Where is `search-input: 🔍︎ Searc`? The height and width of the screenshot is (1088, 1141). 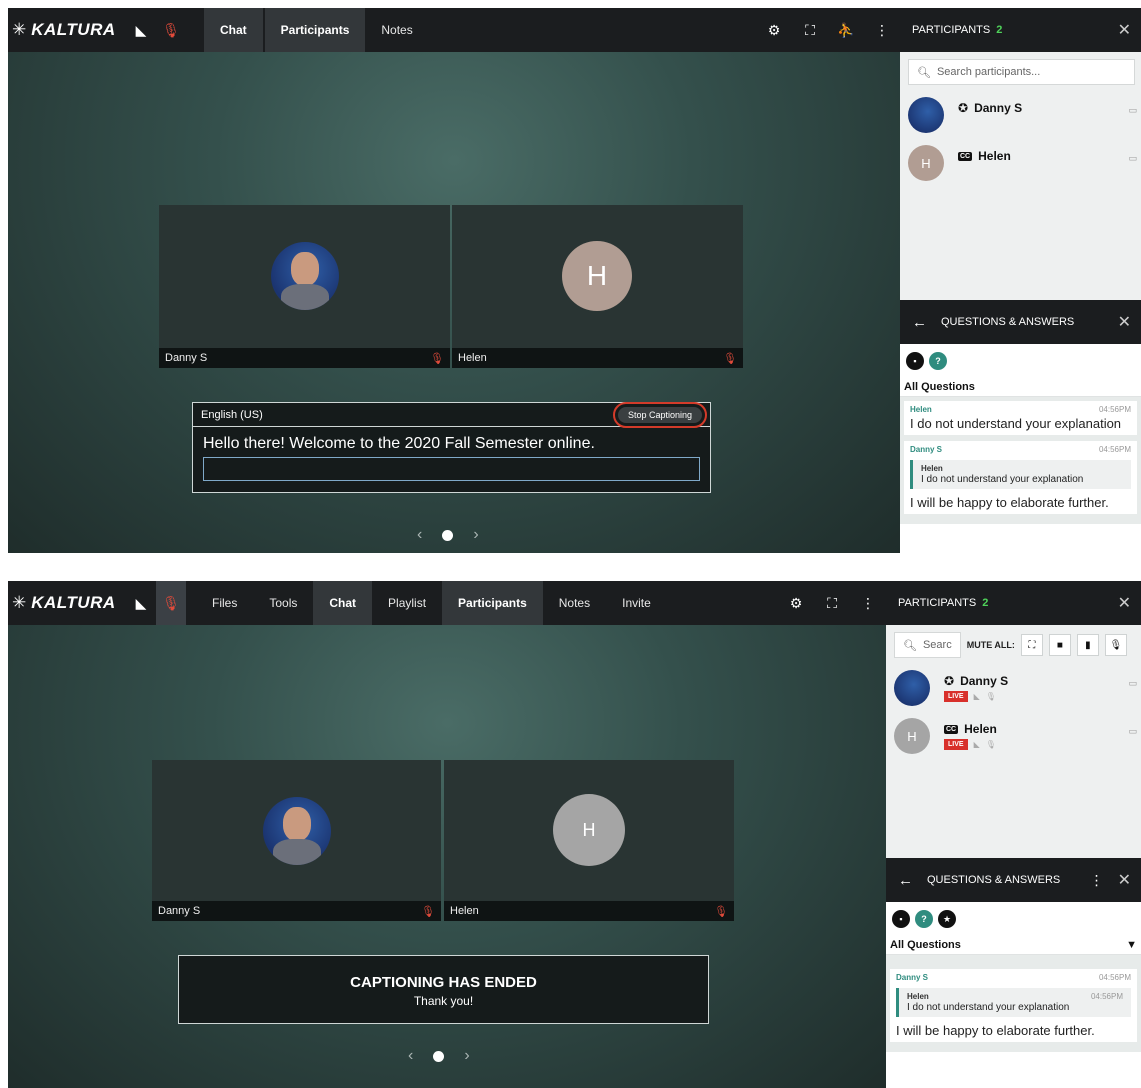 search-input: 🔍︎ Searc is located at coordinates (927, 645).